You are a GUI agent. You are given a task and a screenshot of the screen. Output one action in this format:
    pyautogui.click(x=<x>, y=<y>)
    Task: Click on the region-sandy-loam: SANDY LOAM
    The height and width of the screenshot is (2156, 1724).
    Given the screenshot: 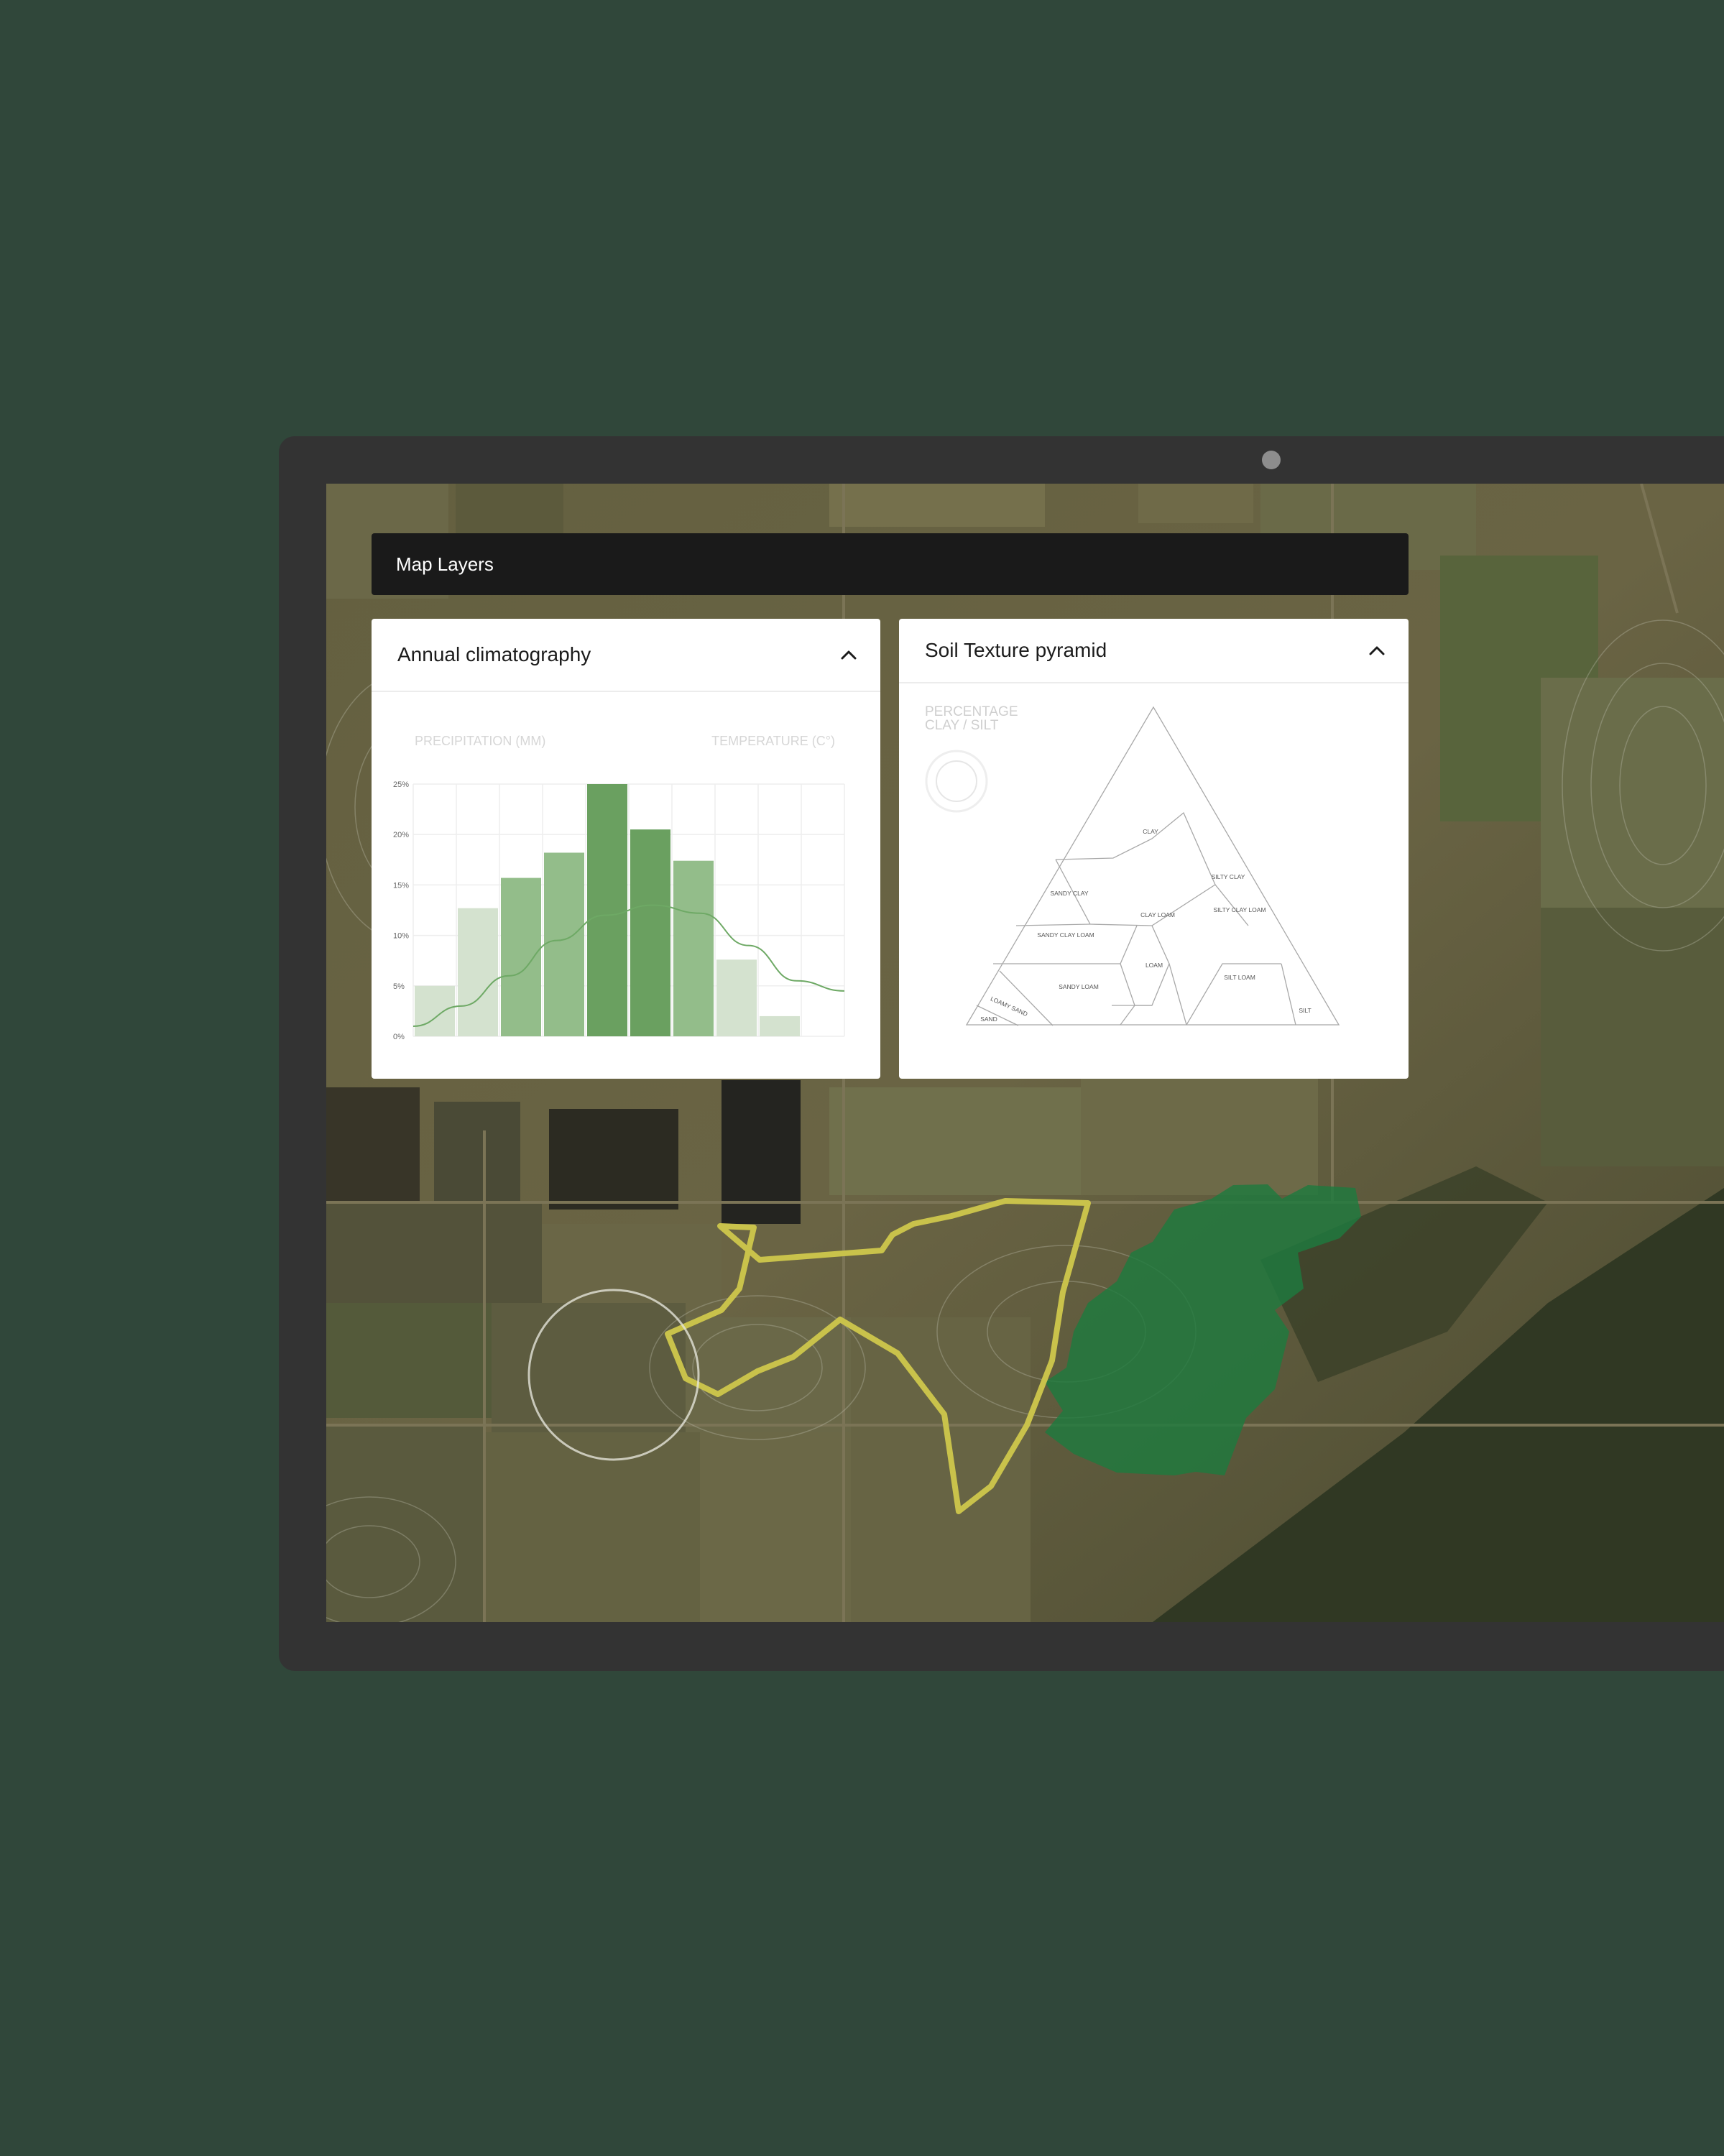 What is the action you would take?
    pyautogui.click(x=1079, y=987)
    